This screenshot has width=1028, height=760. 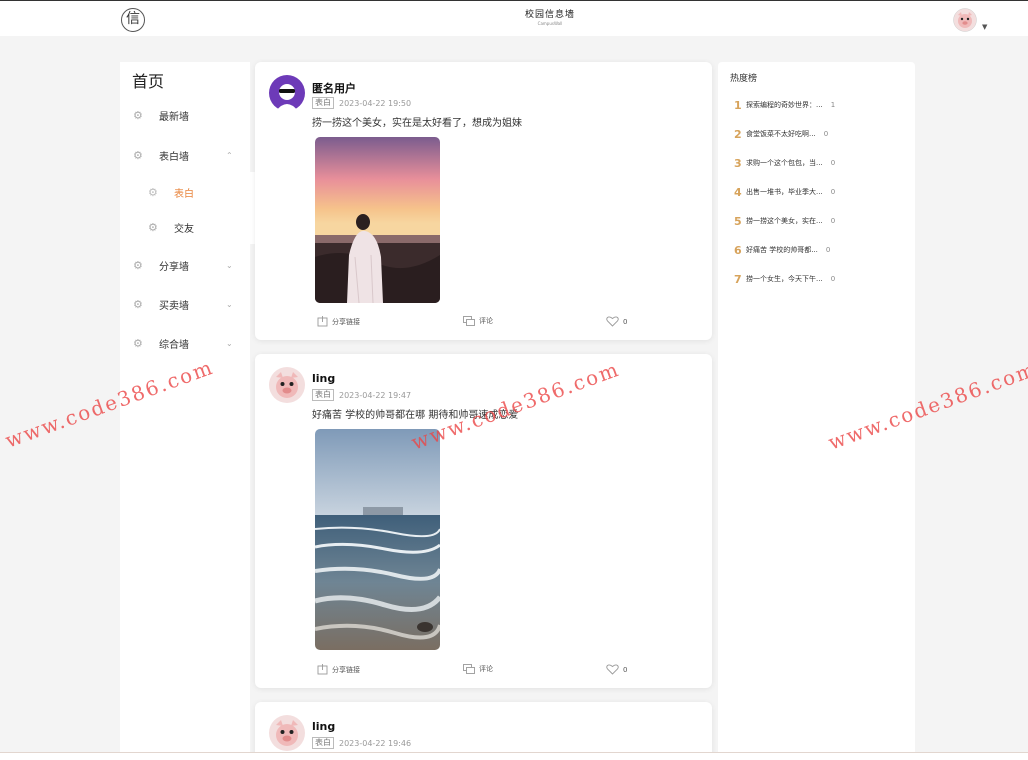 What do you see at coordinates (738, 221) in the screenshot?
I see `hot-rank: 5` at bounding box center [738, 221].